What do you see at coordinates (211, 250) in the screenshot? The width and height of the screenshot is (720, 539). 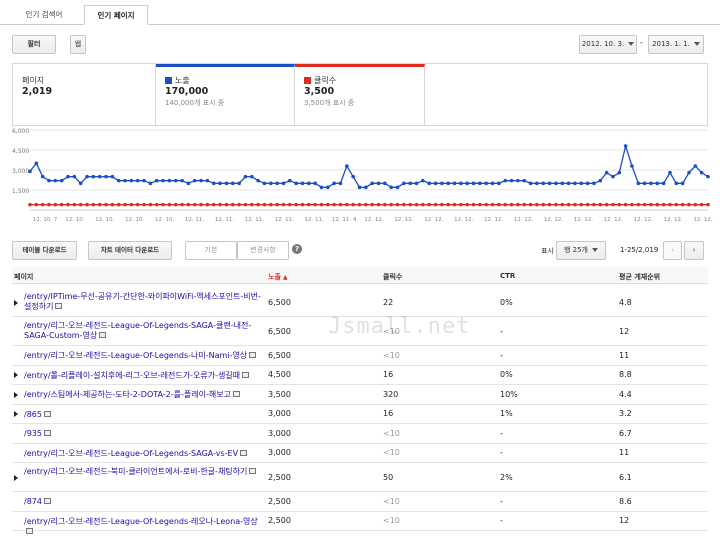 I see `view-basic-button: 기본` at bounding box center [211, 250].